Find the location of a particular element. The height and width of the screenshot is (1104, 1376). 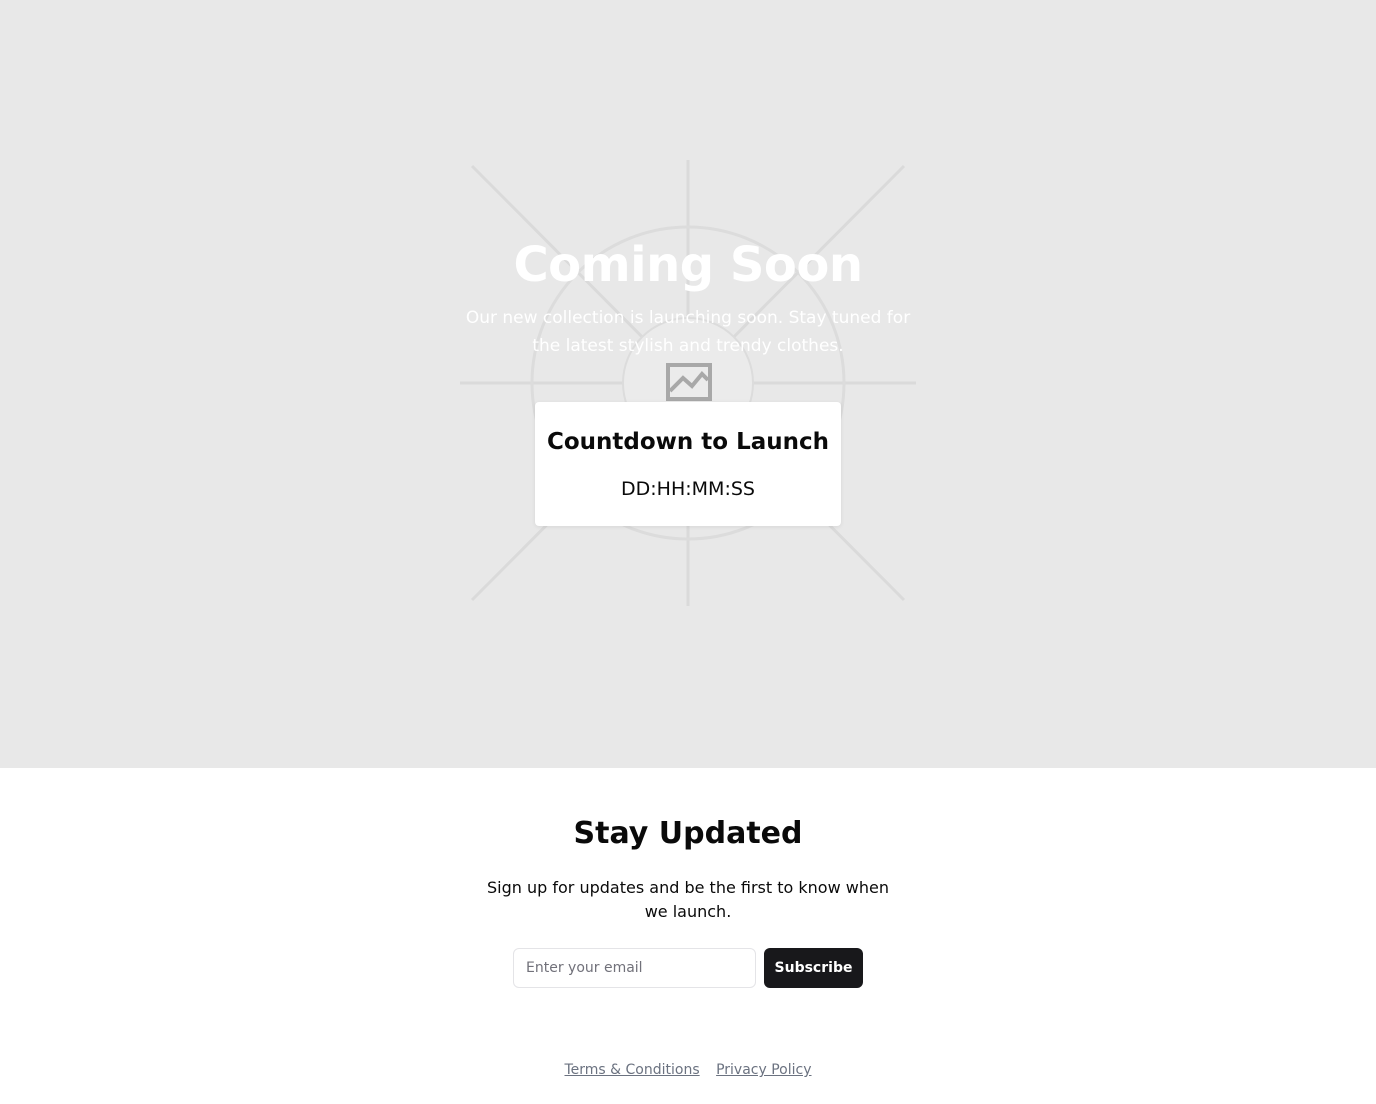

footer-links: Terms & Conditions Privacy Policy is located at coordinates (688, 1070).